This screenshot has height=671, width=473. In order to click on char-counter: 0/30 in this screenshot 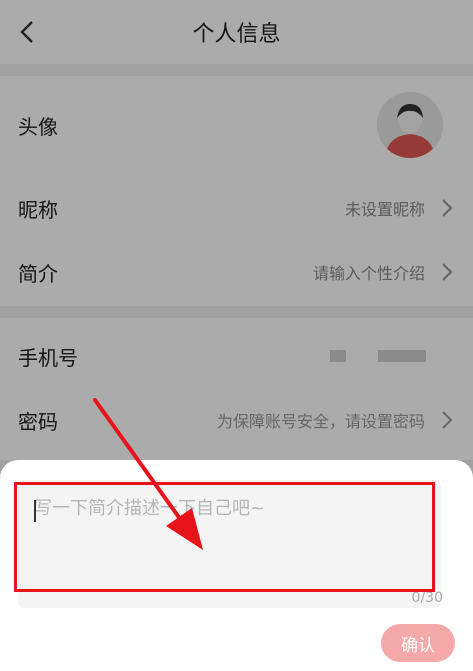, I will do `click(427, 598)`.